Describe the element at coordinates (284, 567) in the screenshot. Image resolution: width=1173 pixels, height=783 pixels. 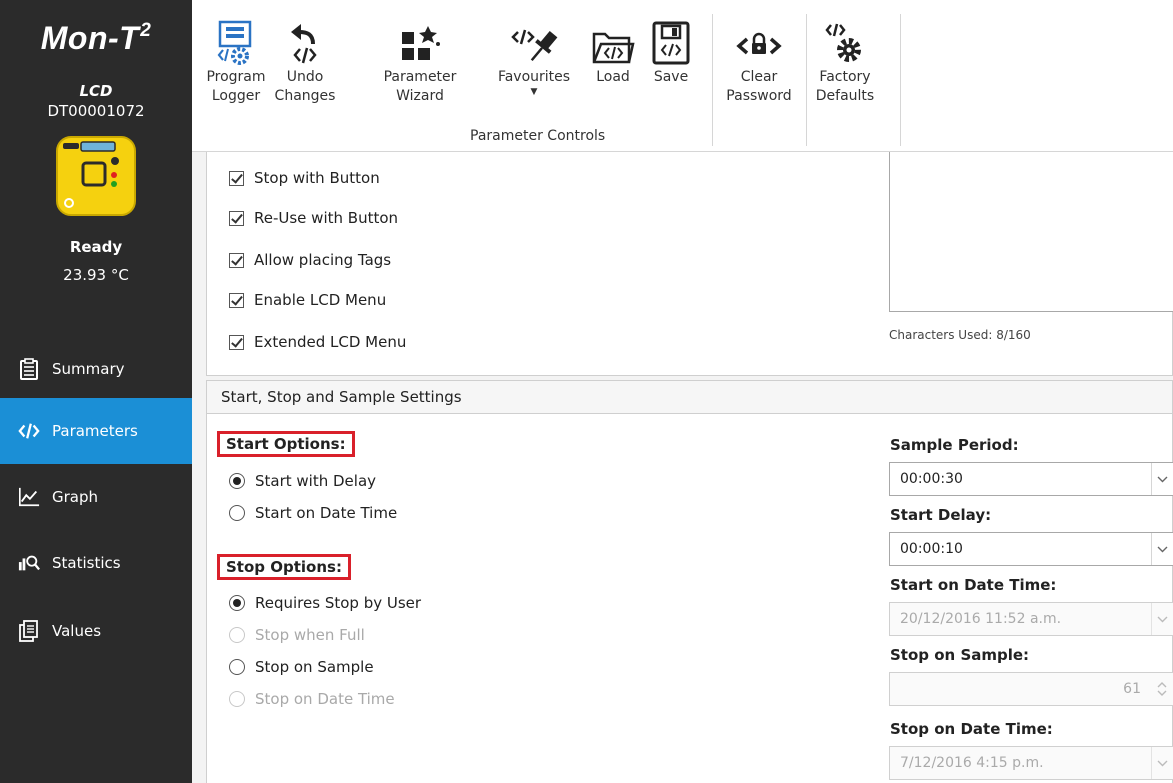
I see `stop-options-label: Stop Options:` at that location.